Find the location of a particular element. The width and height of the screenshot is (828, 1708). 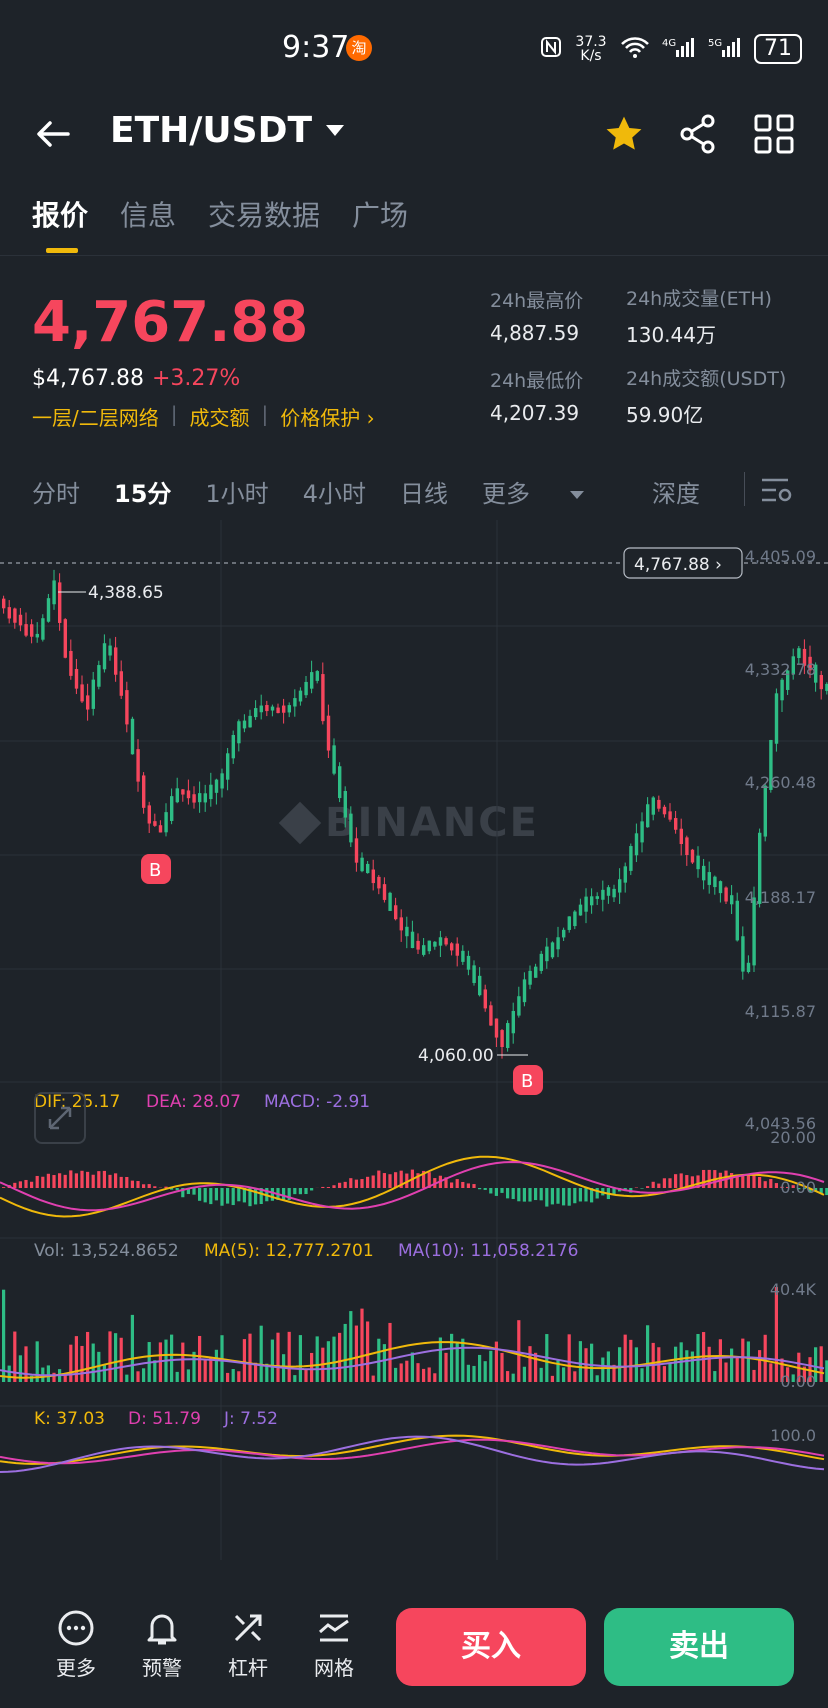

grid-trading-button: 网格 is located at coordinates (334, 1644).